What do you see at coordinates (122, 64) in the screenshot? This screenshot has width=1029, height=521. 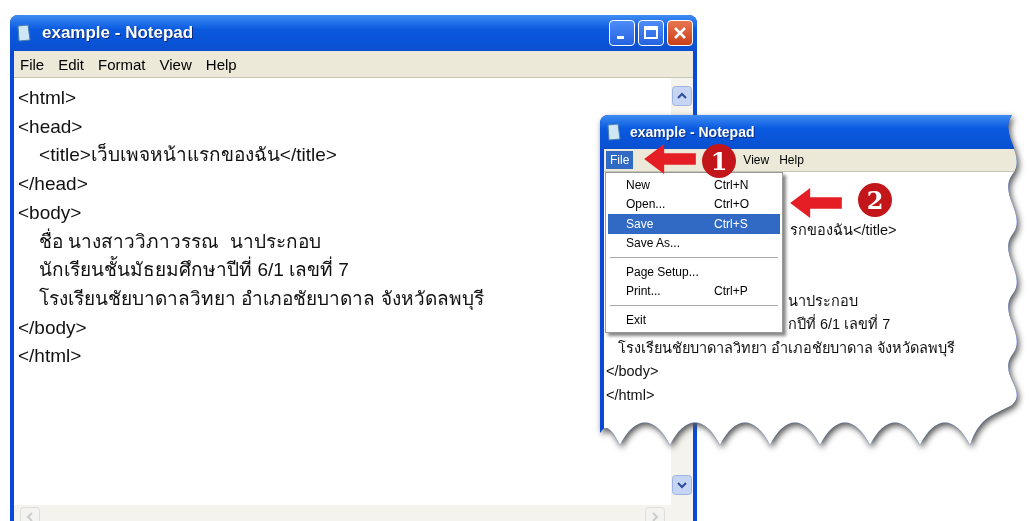 I see `menu-item: Format` at bounding box center [122, 64].